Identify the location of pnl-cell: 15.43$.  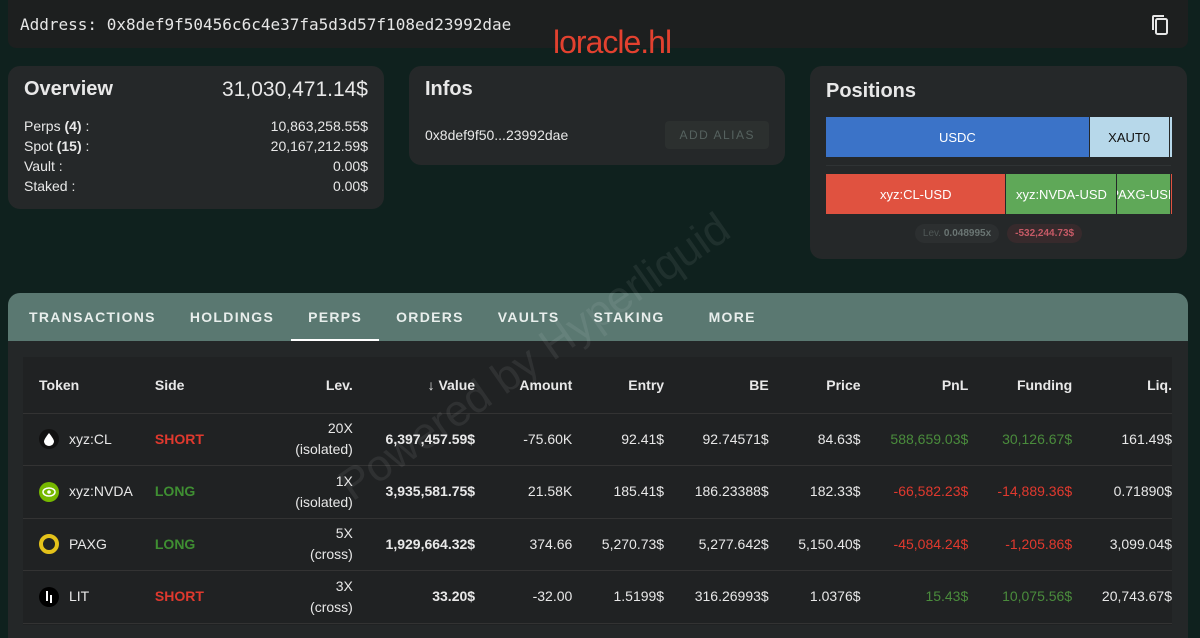
(914, 597).